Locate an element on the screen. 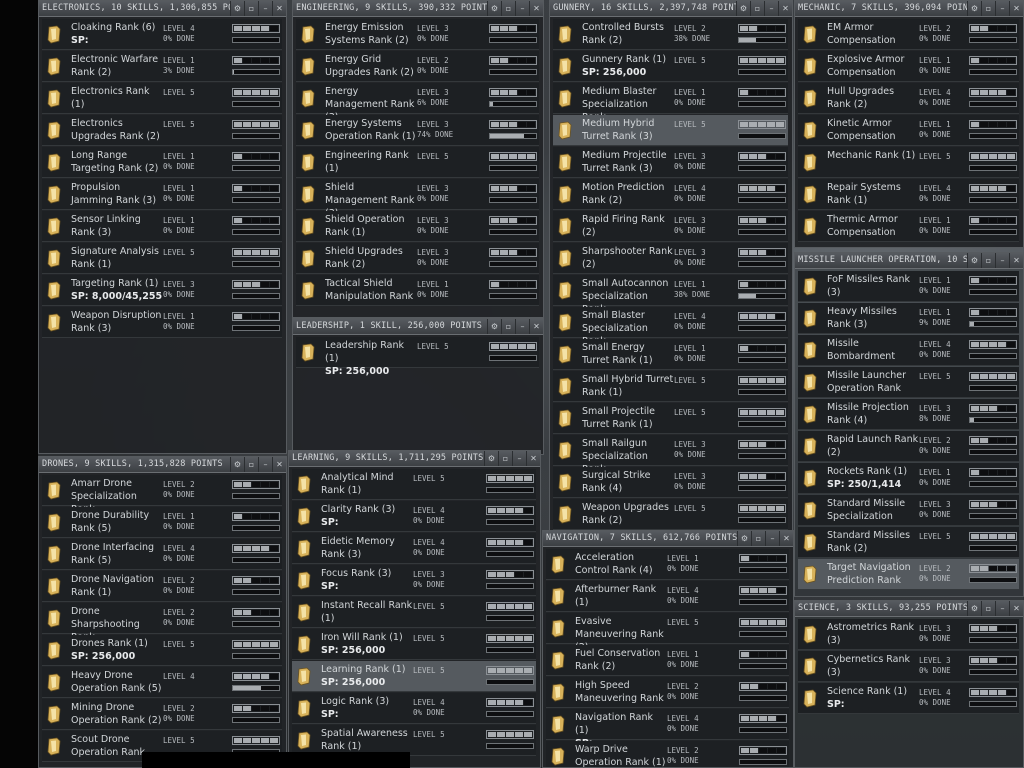  skill-row: Surgical Strike Rank (4) LEVEL 3 0% DONE is located at coordinates (670, 482).